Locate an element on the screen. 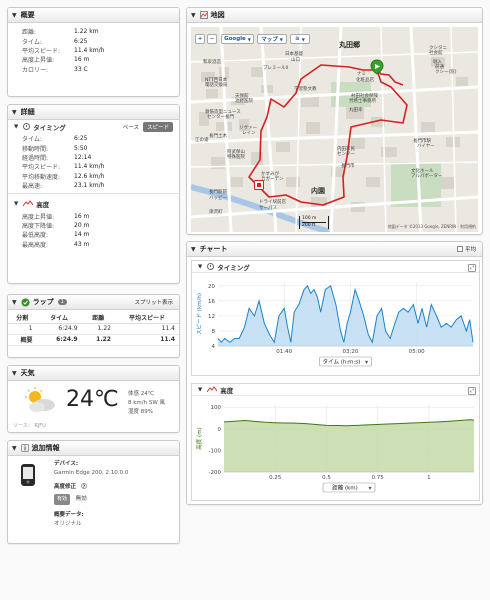  pace-toggle: ペース is located at coordinates (131, 127).